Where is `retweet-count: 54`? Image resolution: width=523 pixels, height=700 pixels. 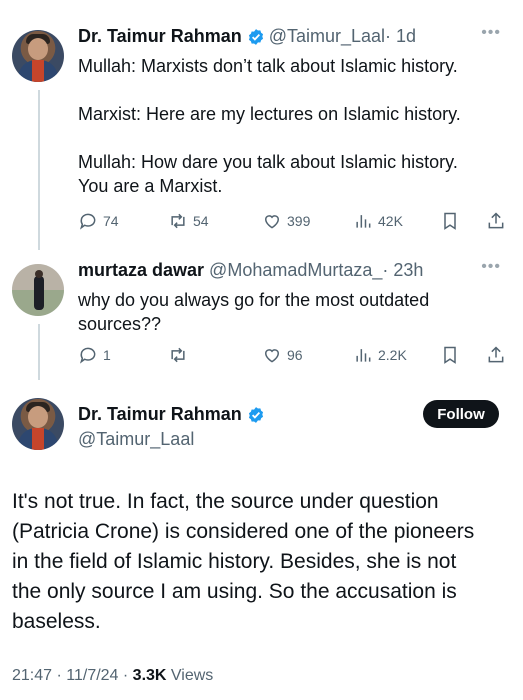
retweet-count: 54 is located at coordinates (201, 221).